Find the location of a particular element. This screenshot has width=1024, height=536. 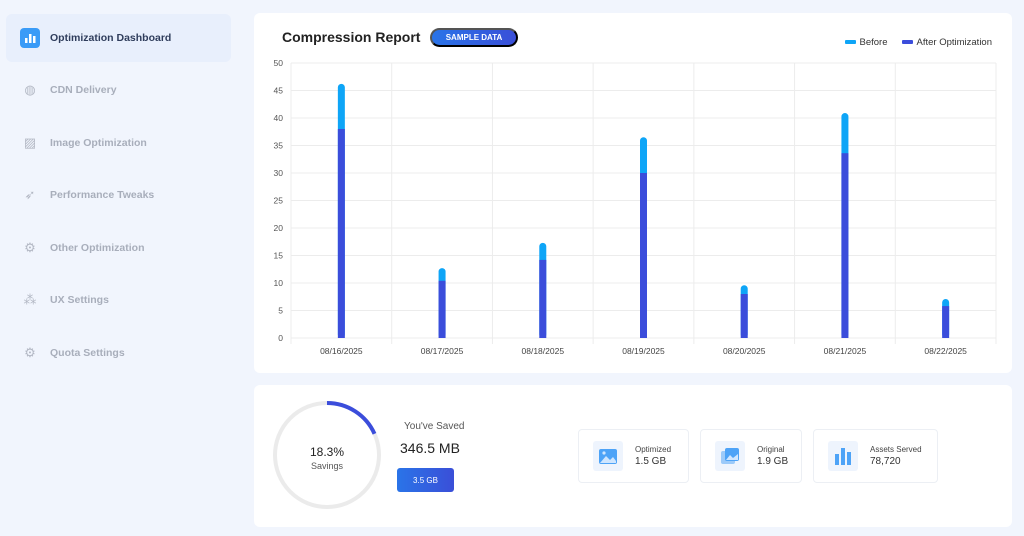

y-tick-label: 45 is located at coordinates (279, 91).